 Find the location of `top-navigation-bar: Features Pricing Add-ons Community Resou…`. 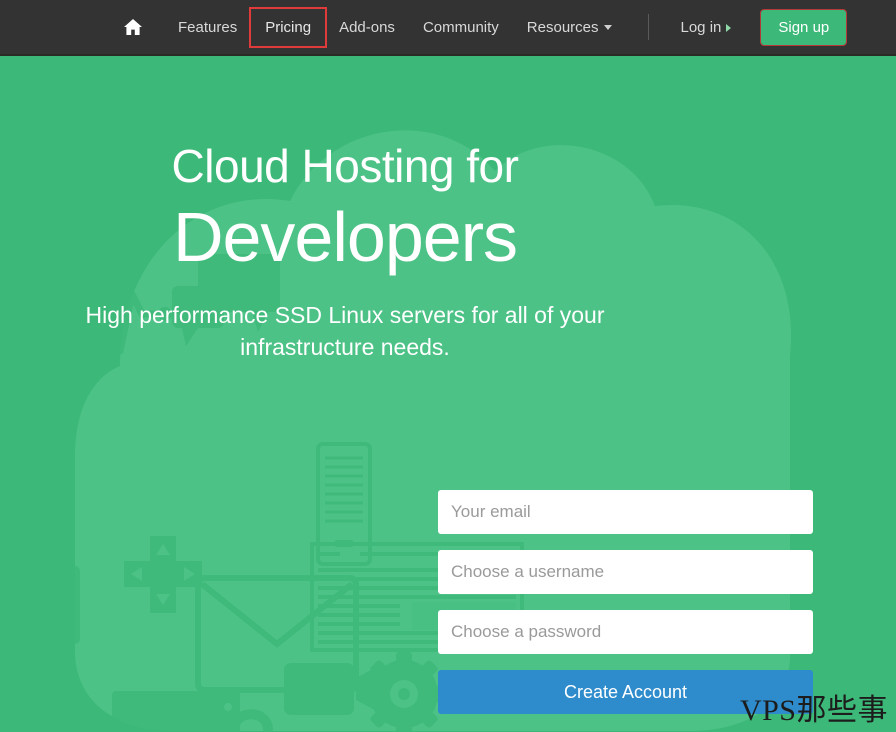

top-navigation-bar: Features Pricing Add-ons Community Resou… is located at coordinates (448, 28).